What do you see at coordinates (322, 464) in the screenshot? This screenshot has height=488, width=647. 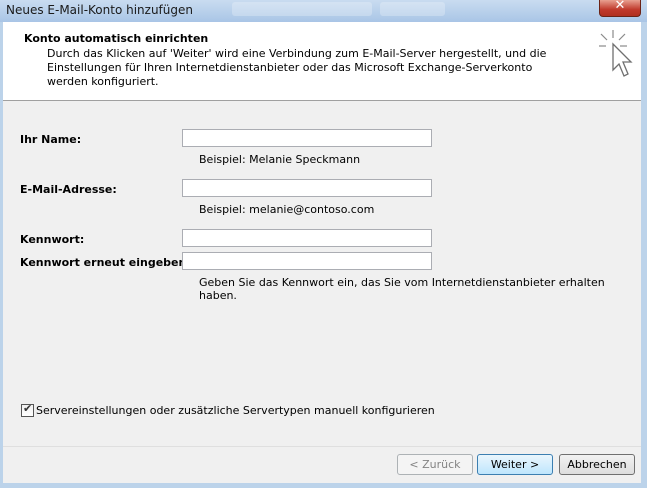 I see `button-bar: < Zurück Weiter > Abbrechen` at bounding box center [322, 464].